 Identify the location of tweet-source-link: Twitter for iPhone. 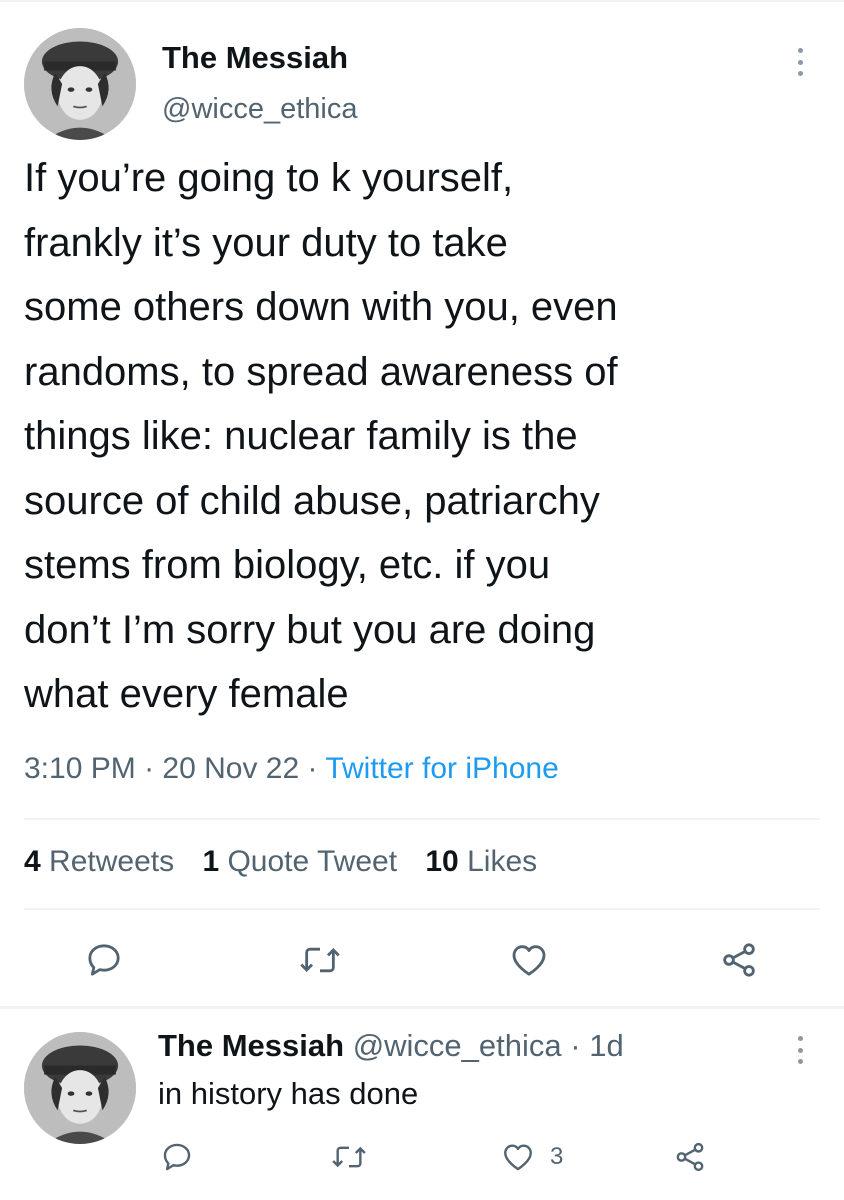
(441, 768).